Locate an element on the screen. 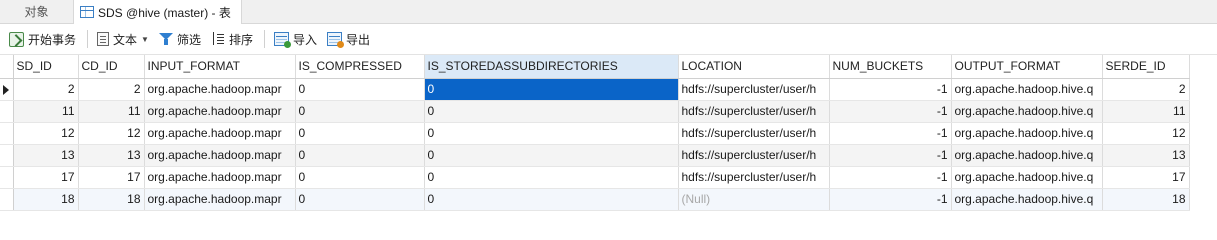 Image resolution: width=1217 pixels, height=240 pixels. sort-button: 排序 is located at coordinates (232, 39).